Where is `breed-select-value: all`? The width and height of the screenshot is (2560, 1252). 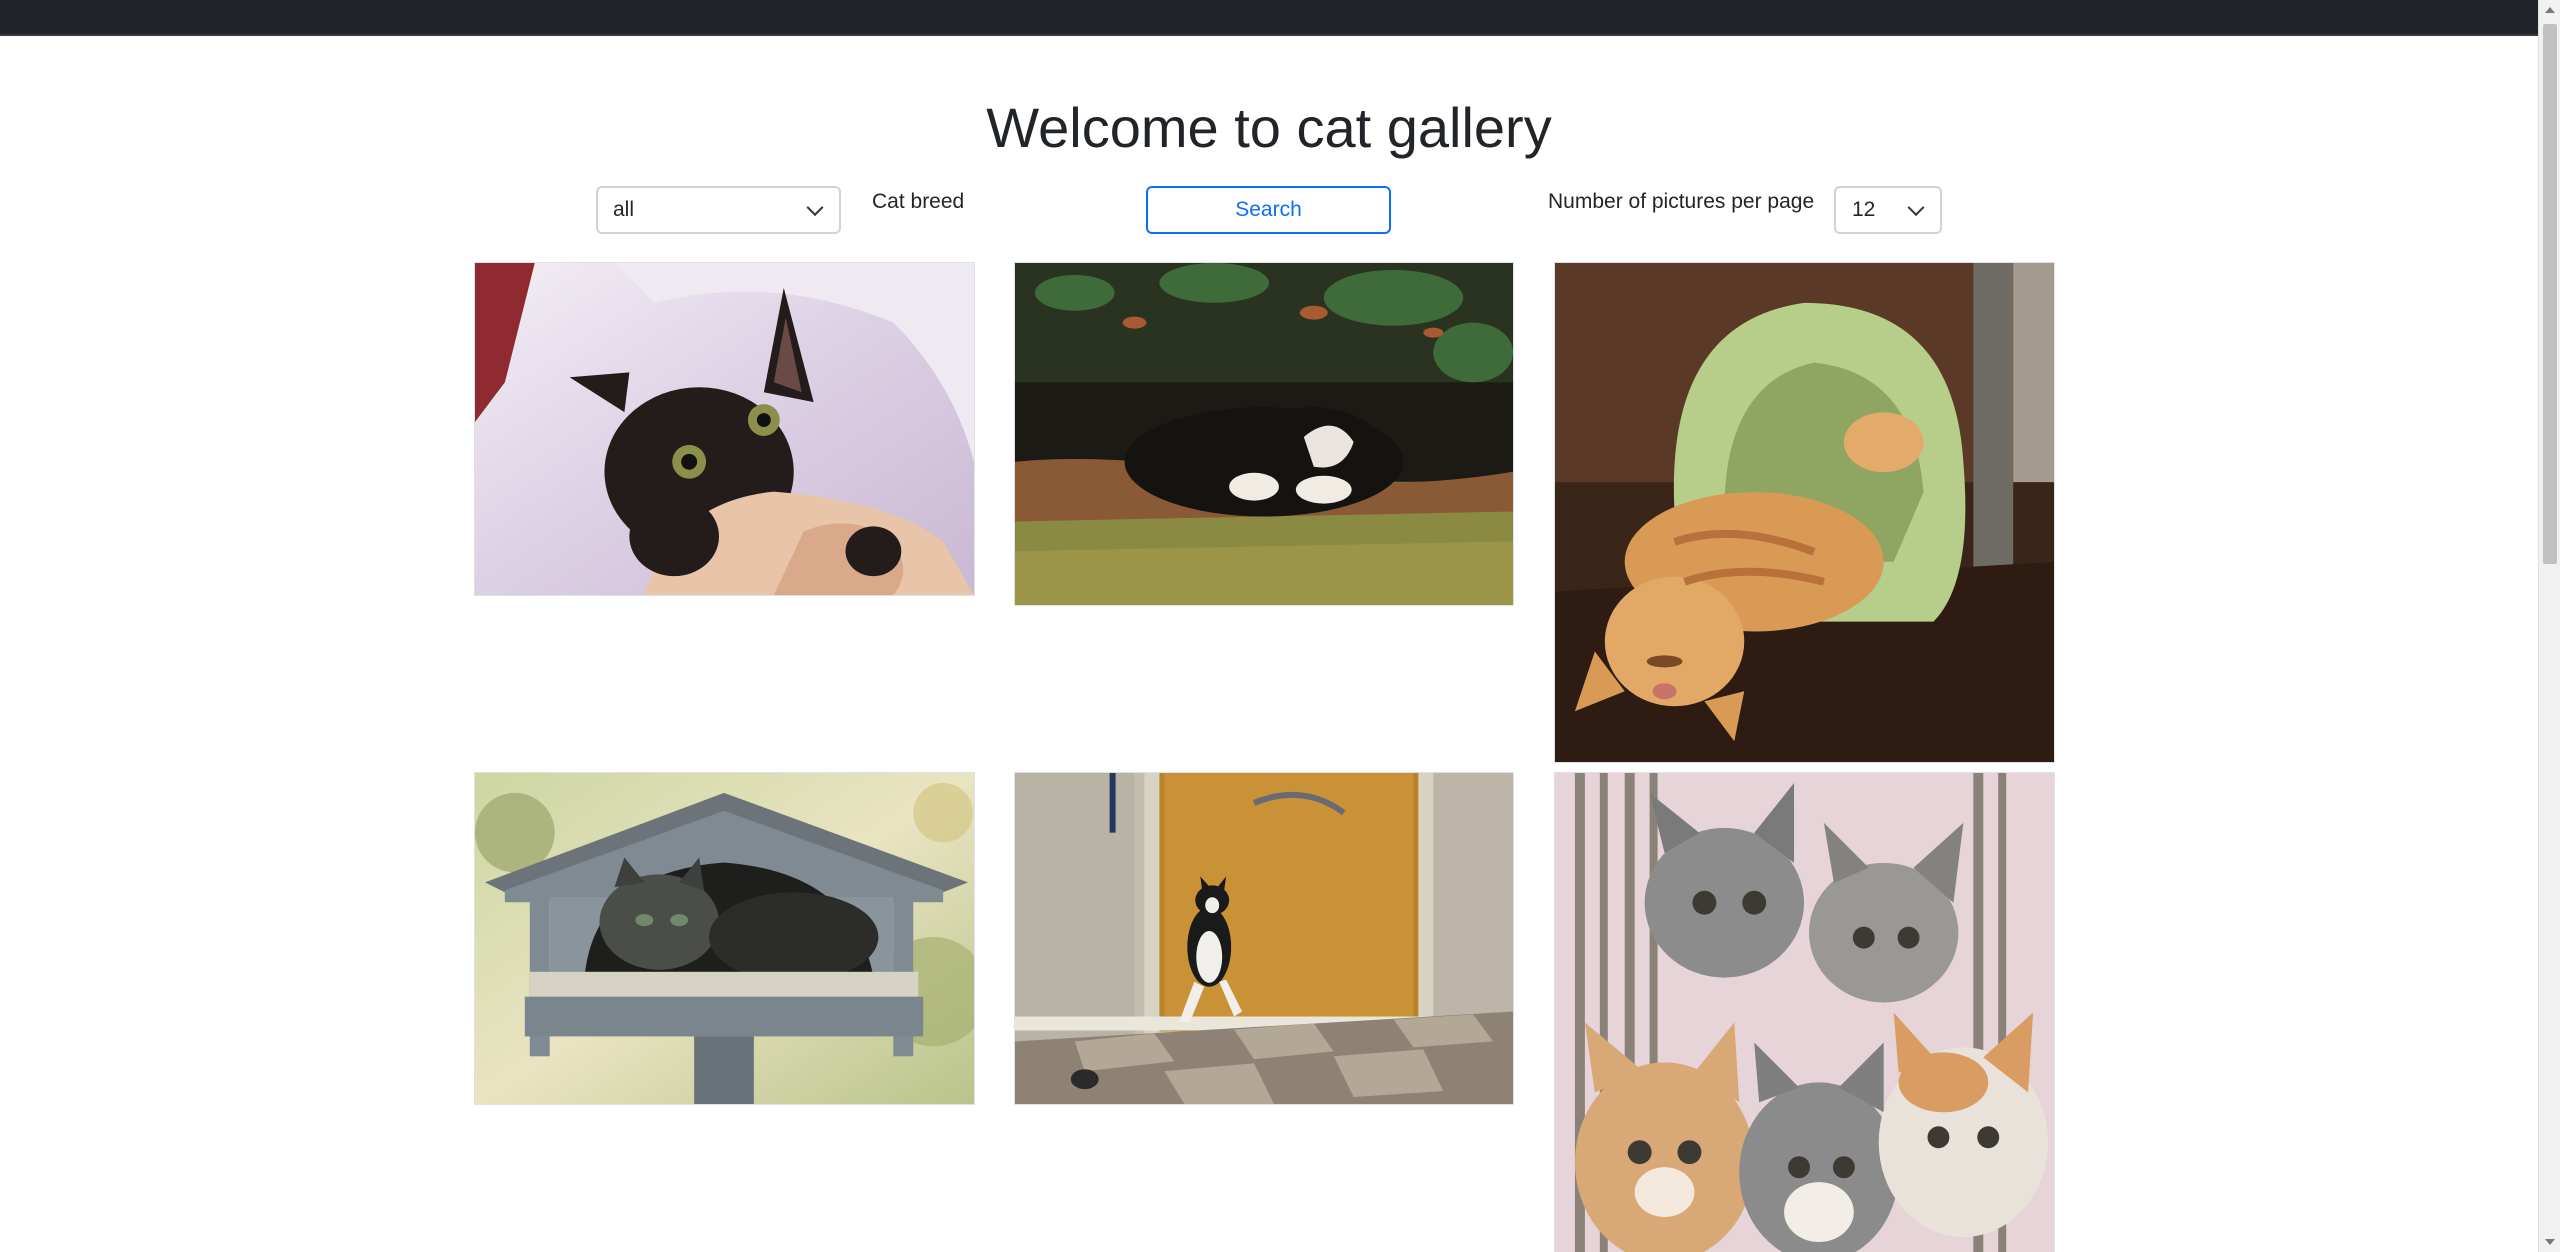
breed-select-value: all is located at coordinates (624, 209).